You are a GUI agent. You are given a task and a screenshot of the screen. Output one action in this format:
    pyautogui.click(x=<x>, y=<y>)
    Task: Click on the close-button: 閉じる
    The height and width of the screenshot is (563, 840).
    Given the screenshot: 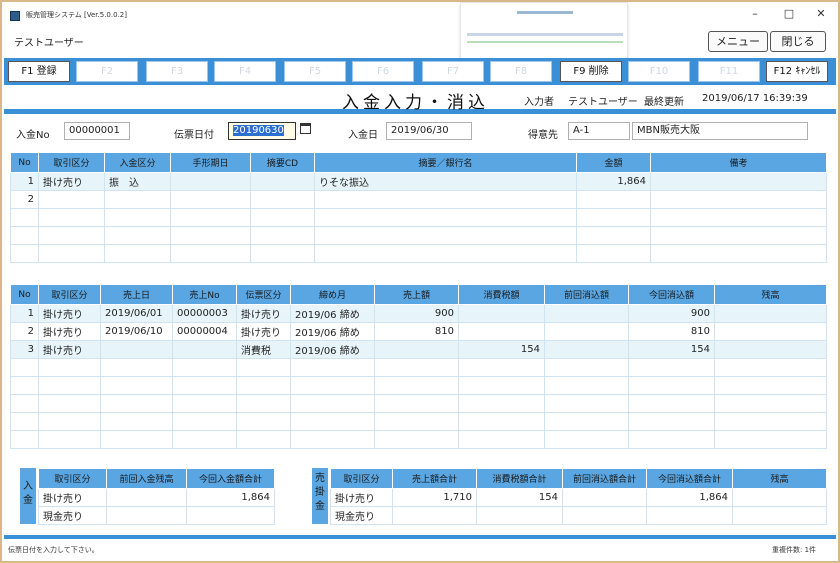 What is the action you would take?
    pyautogui.click(x=798, y=41)
    